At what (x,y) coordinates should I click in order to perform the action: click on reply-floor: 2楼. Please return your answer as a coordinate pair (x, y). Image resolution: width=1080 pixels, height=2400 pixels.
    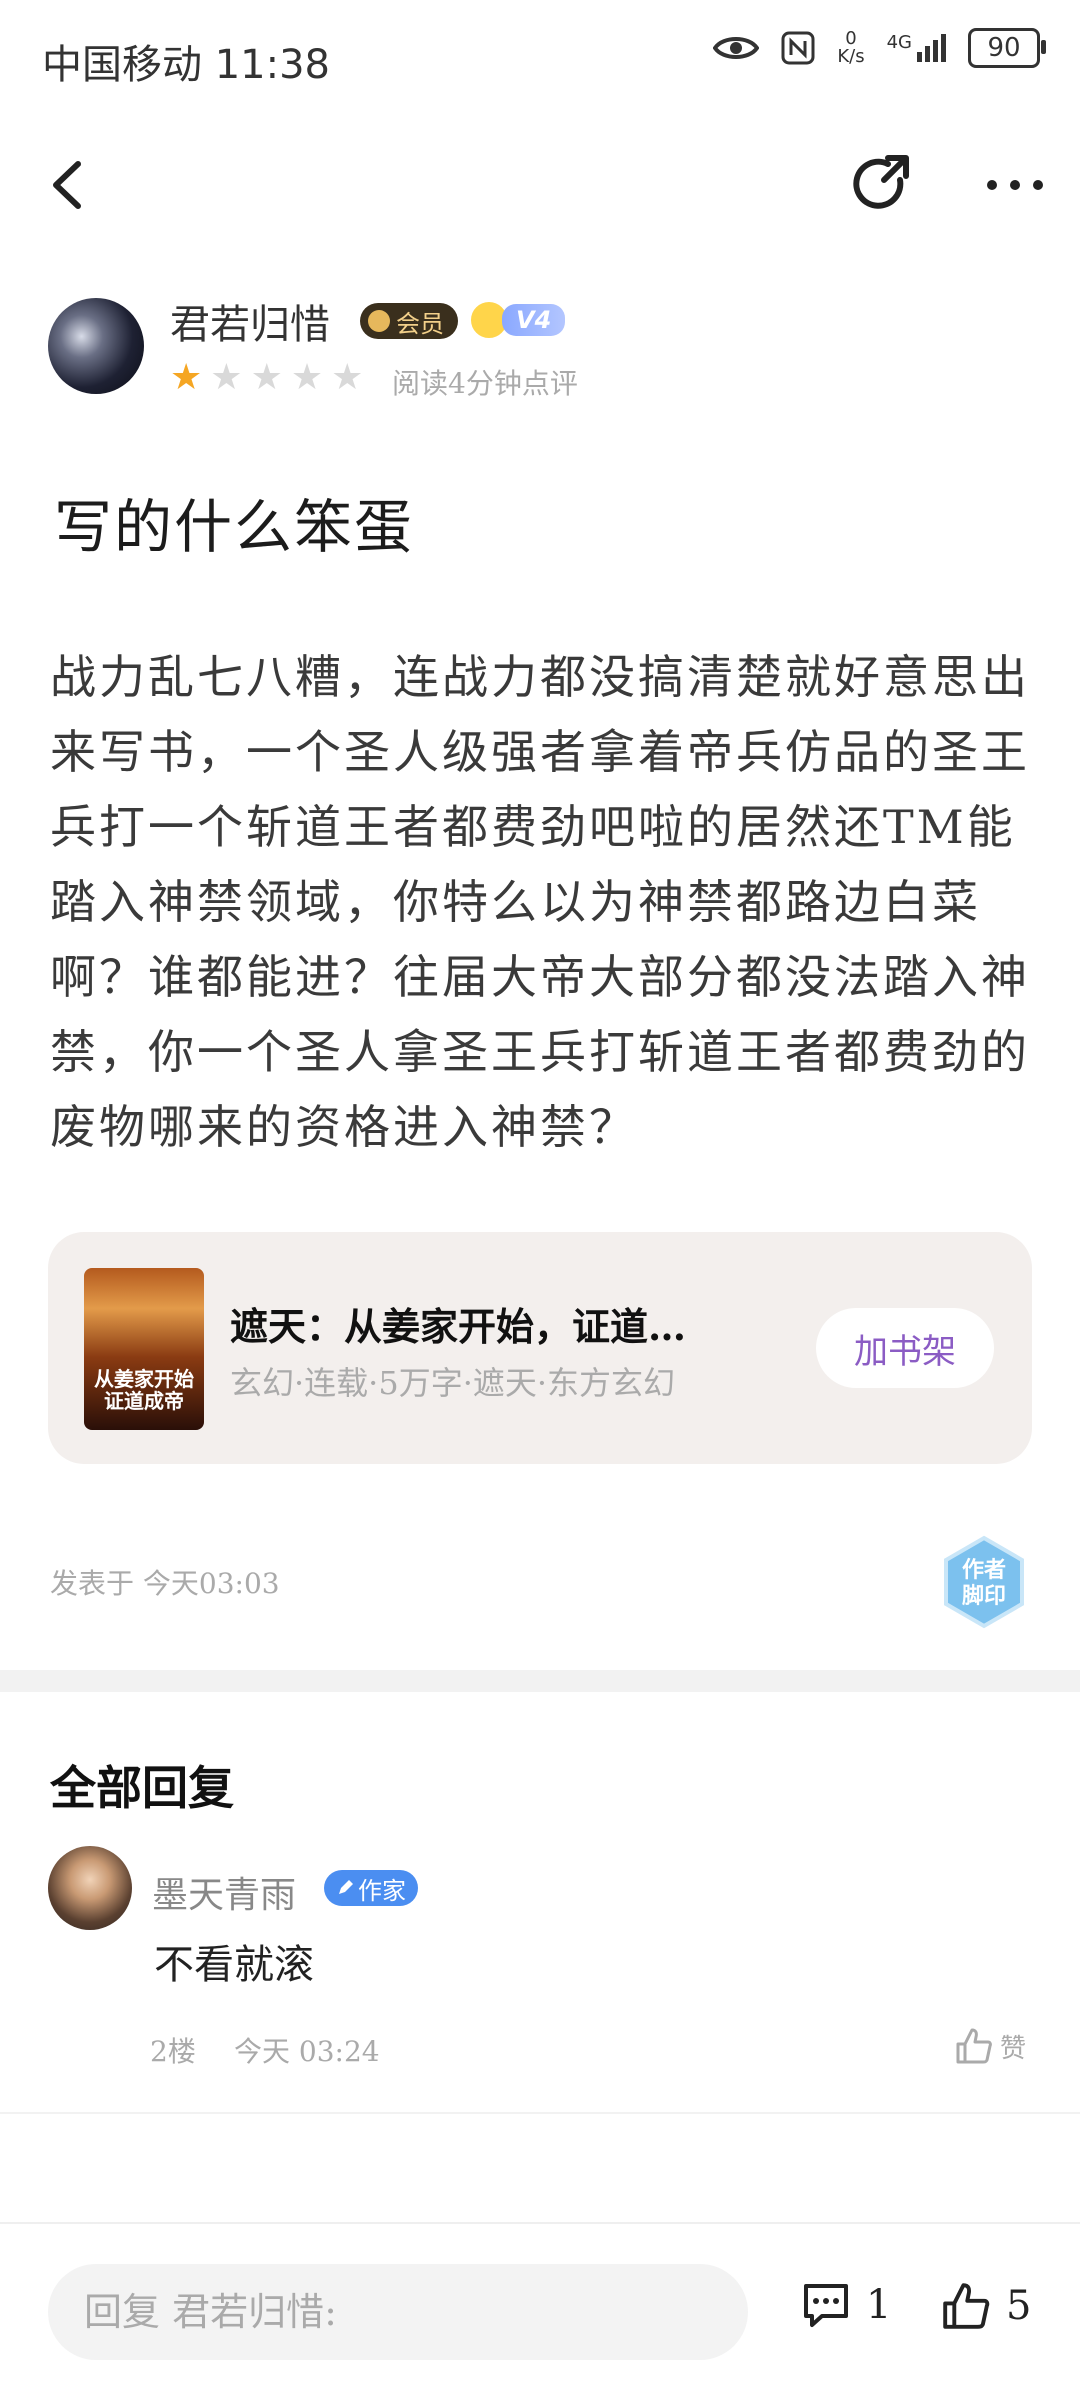
    Looking at the image, I should click on (173, 2051).